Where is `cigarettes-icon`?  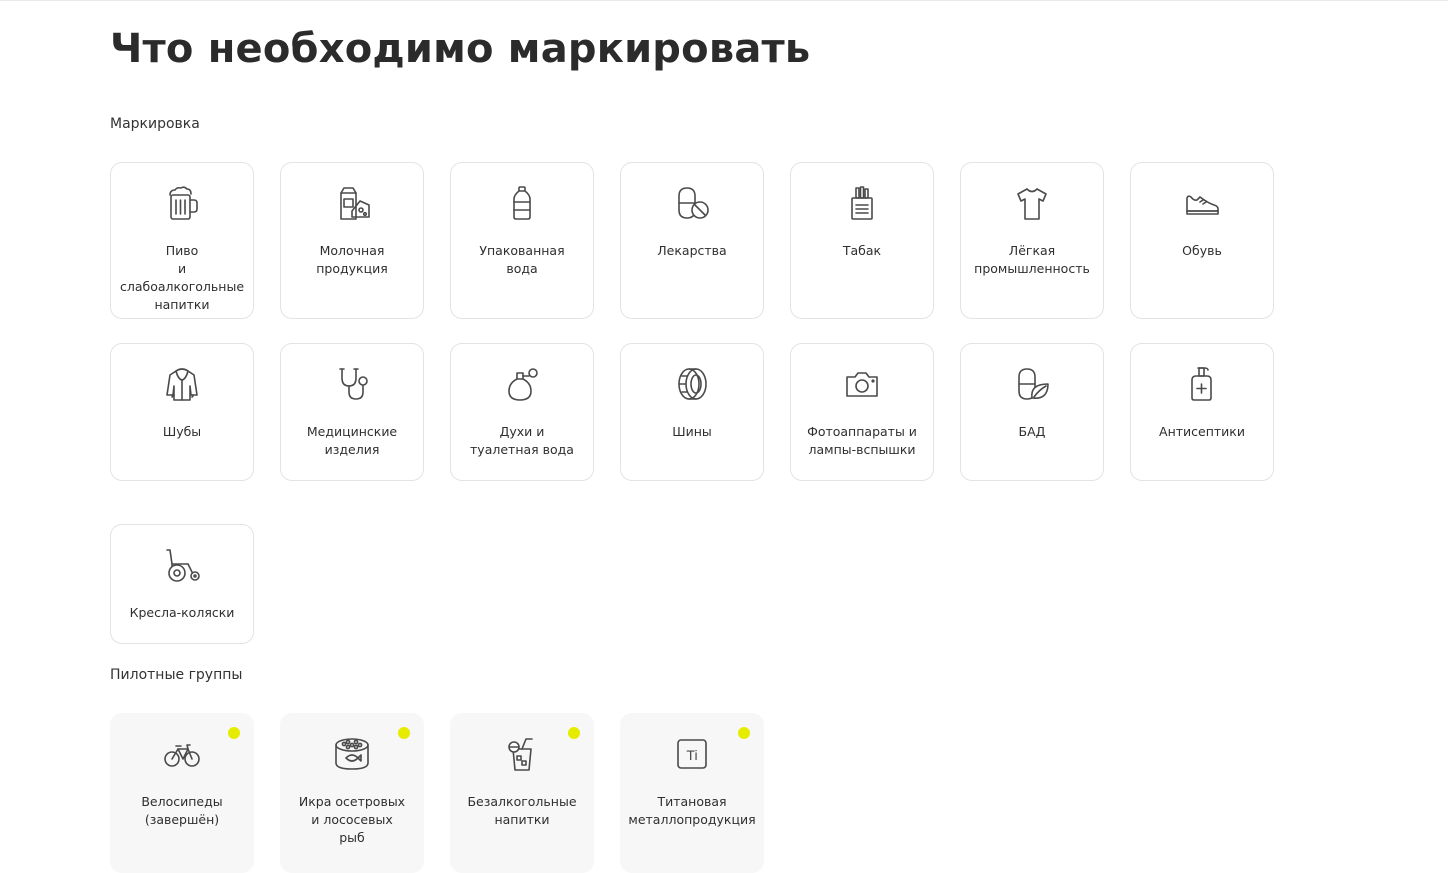 cigarettes-icon is located at coordinates (862, 203).